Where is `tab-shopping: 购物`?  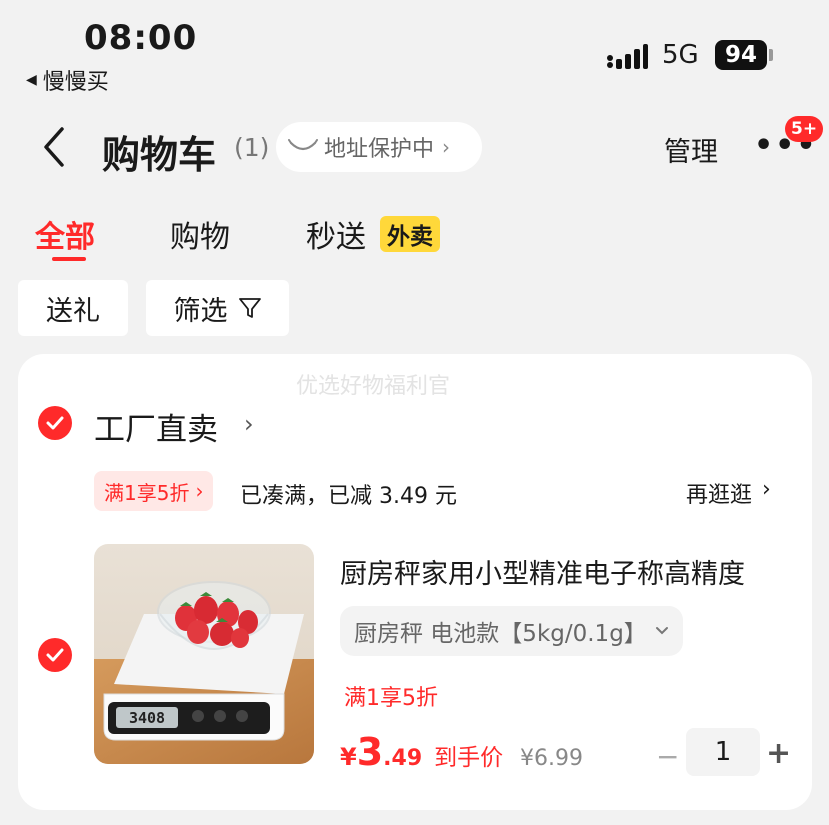
tab-shopping: 购物 is located at coordinates (200, 234).